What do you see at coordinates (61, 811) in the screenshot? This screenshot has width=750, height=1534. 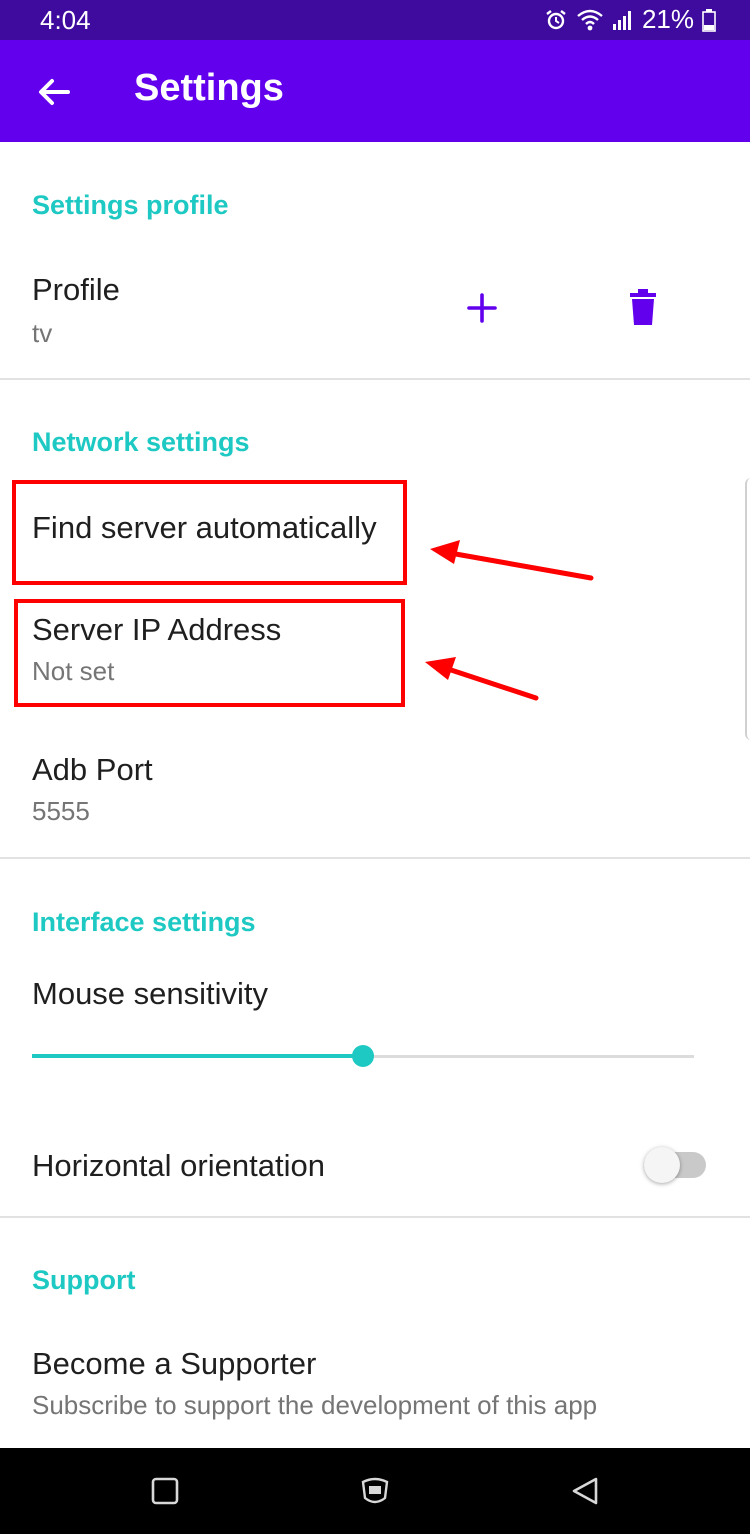 I see `adb-port-value: 5555` at bounding box center [61, 811].